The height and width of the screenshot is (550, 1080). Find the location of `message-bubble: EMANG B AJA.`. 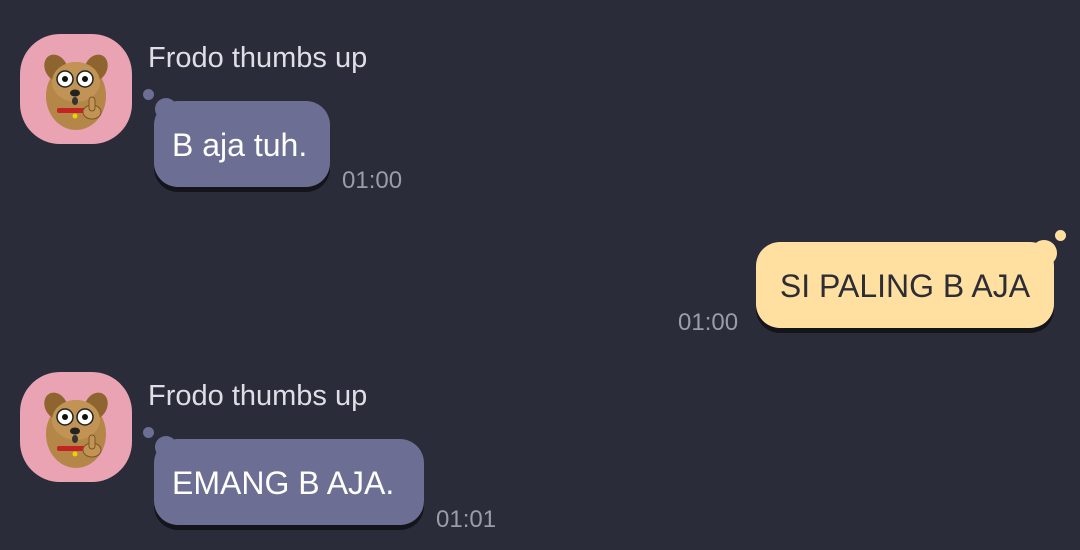

message-bubble: EMANG B AJA. is located at coordinates (289, 482).